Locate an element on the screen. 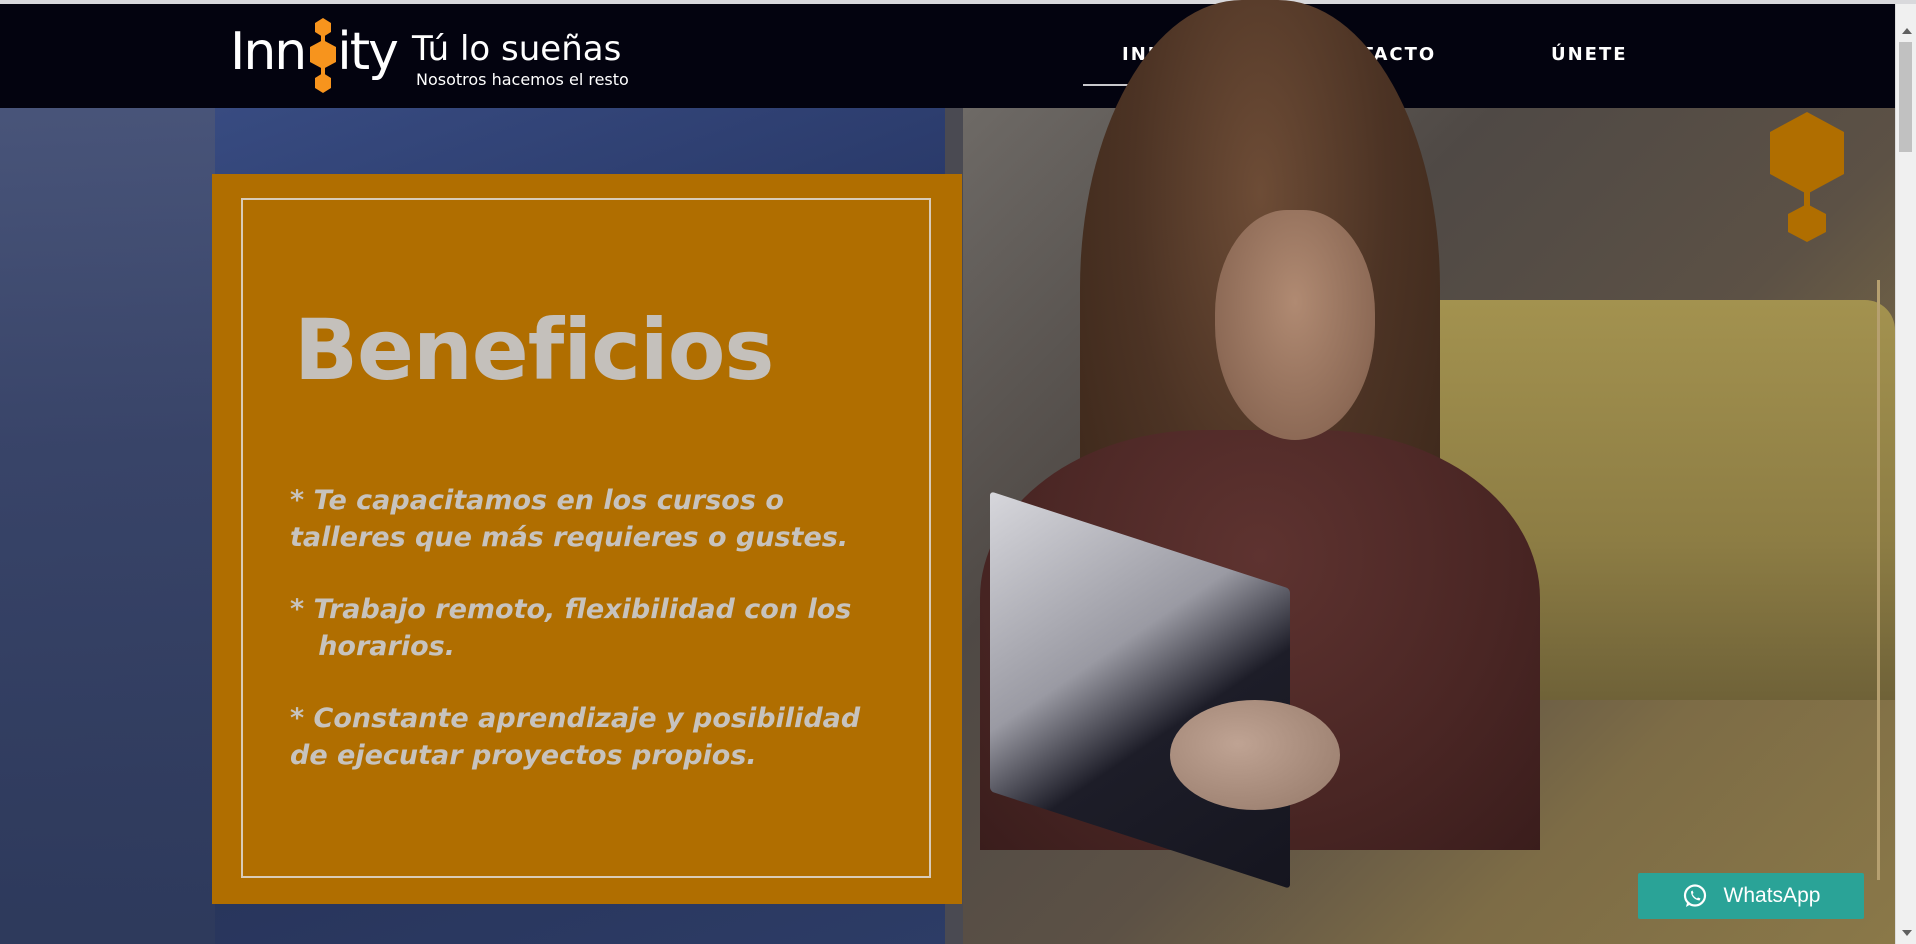 This screenshot has height=944, width=1916. benefit-line: talleres que más requieres o gustes. is located at coordinates (569, 537).